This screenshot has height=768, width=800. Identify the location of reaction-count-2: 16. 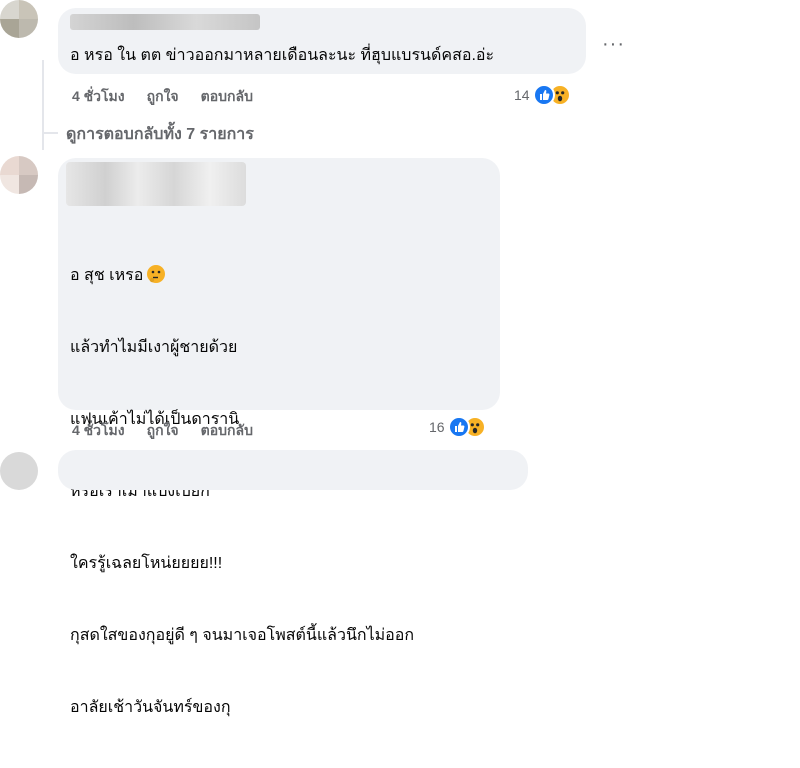
(437, 427).